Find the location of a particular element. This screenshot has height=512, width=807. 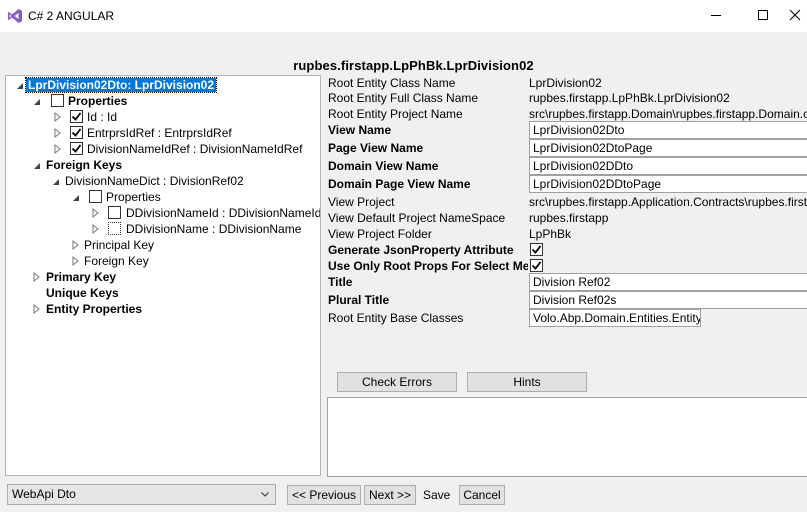

title-bar: C# 2 ANGULAR is located at coordinates (403, 16).